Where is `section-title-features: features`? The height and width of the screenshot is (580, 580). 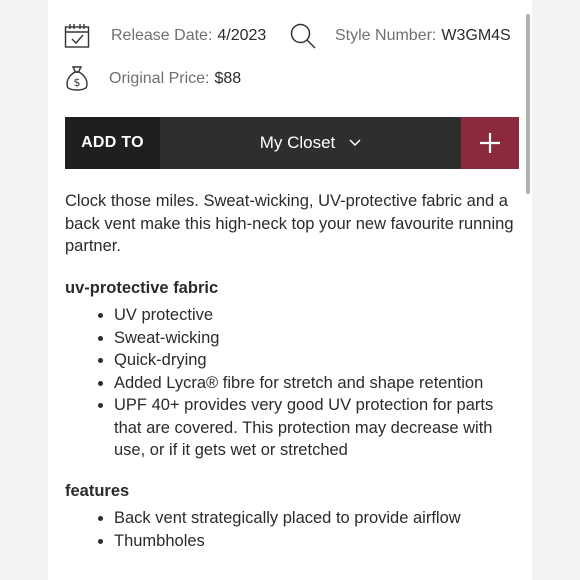
section-title-features: features is located at coordinates (97, 490).